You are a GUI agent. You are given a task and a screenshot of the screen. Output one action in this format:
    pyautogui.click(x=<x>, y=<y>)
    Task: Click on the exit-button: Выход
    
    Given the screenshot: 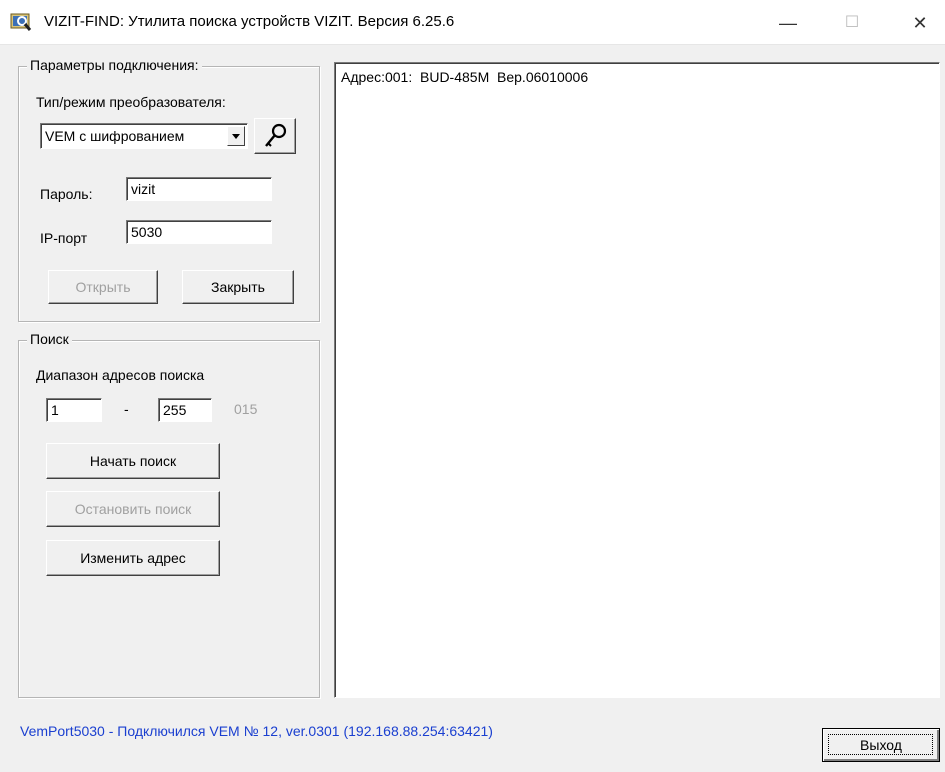 What is the action you would take?
    pyautogui.click(x=881, y=745)
    